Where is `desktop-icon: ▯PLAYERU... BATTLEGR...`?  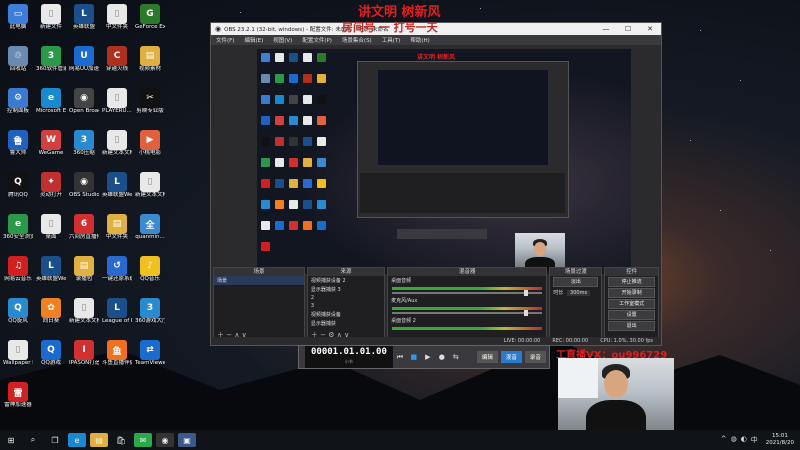 desktop-icon: ▯PLAYERU... BATTLEGR... is located at coordinates (117, 101).